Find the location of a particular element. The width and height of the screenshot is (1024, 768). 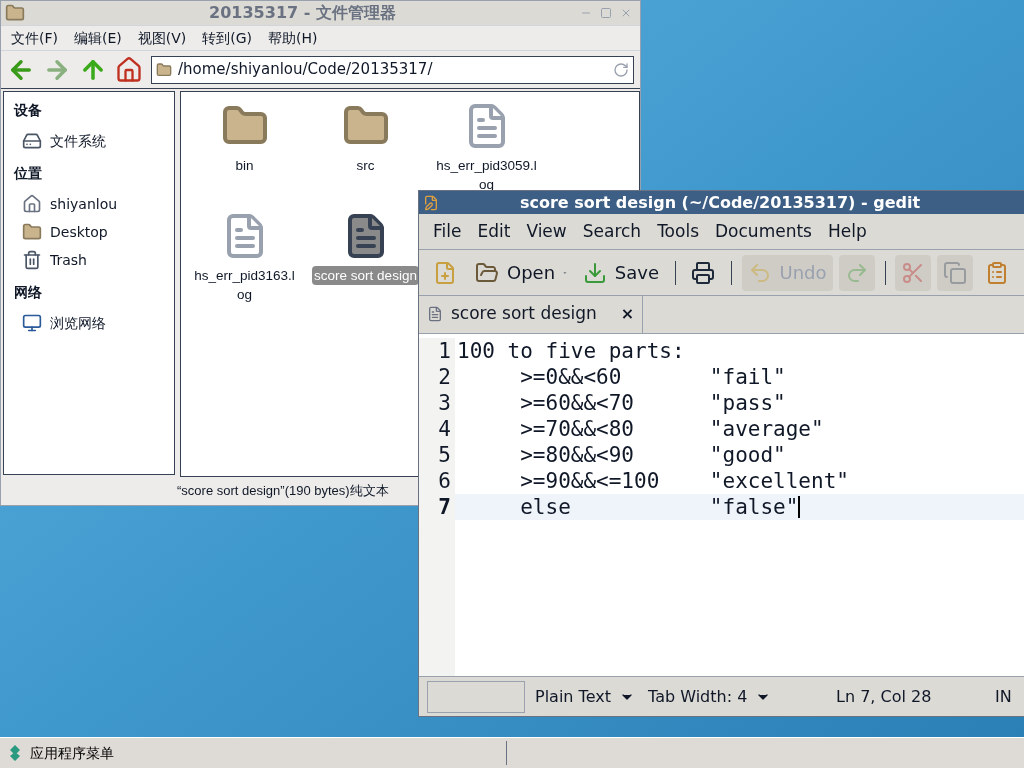

sidebar-item: Trash is located at coordinates (94, 260).